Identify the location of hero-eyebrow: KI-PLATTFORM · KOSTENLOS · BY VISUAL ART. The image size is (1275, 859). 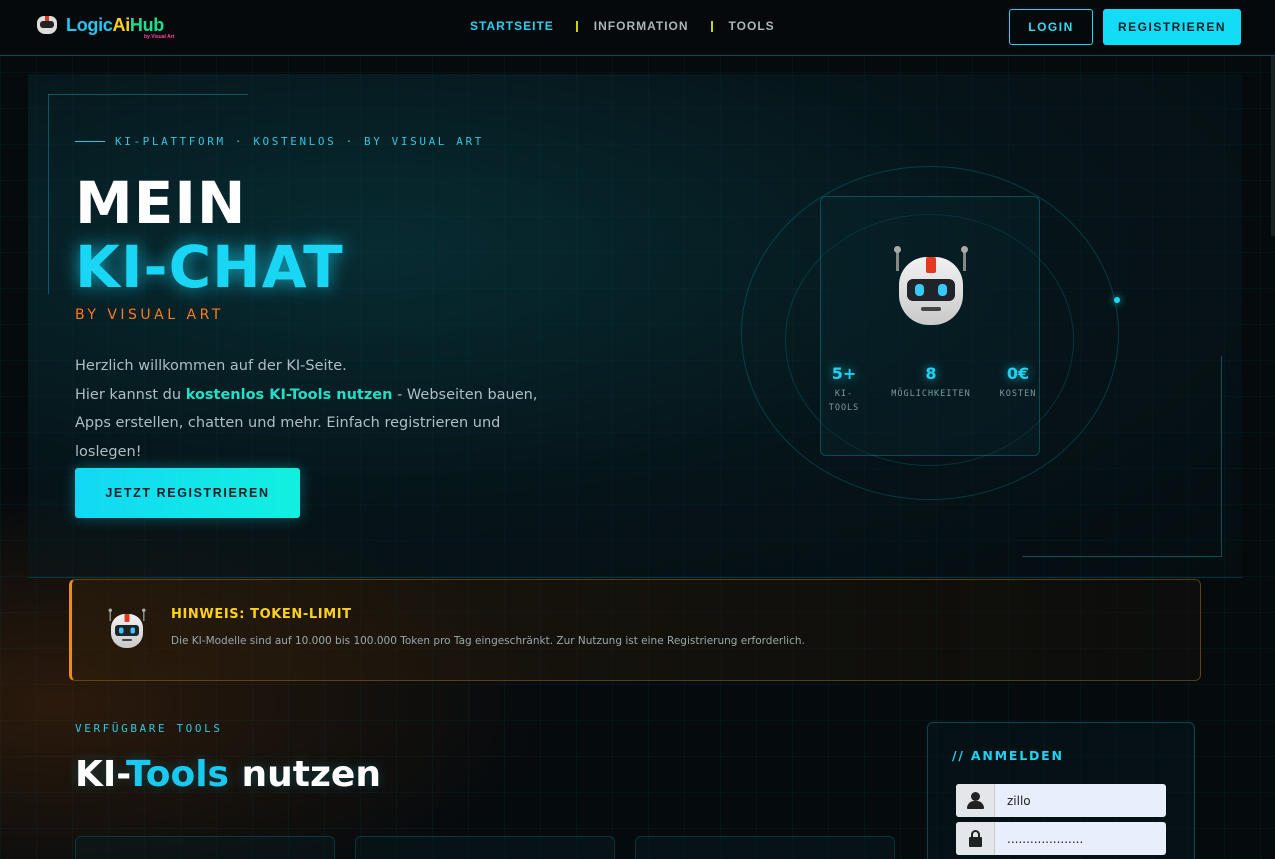
(279, 141).